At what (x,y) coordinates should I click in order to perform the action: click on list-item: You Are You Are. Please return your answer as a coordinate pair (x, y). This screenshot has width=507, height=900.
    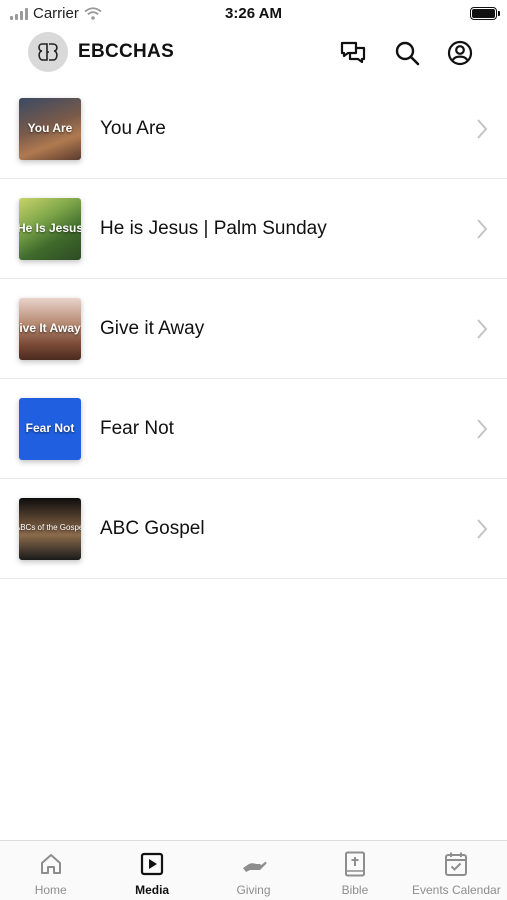
    Looking at the image, I should click on (253, 129).